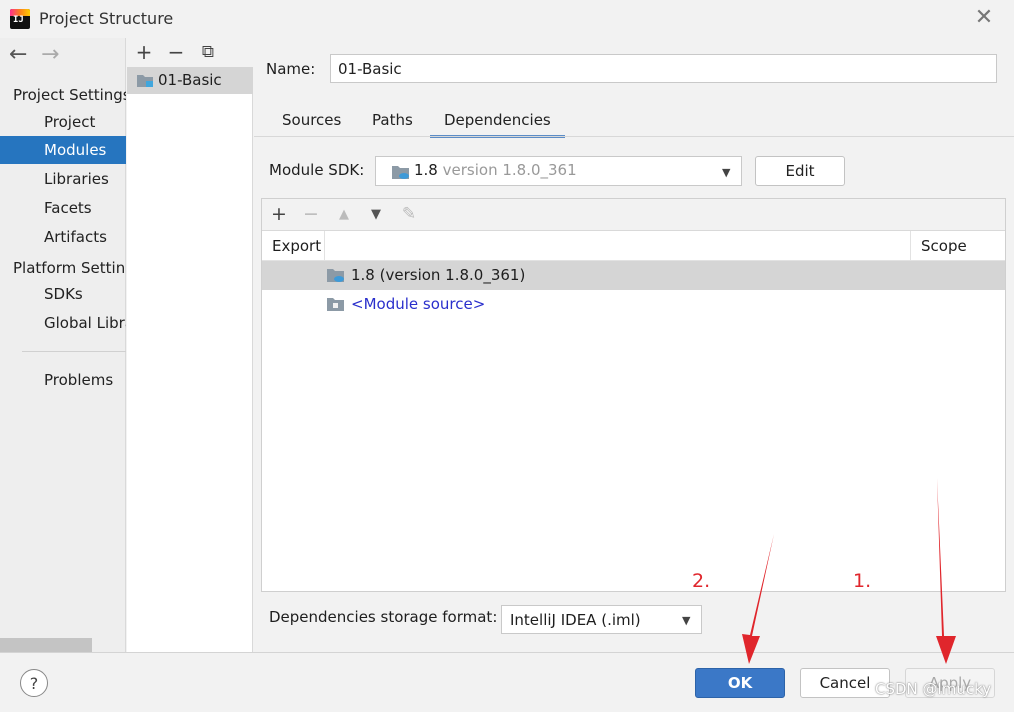 Image resolution: width=1014 pixels, height=712 pixels. What do you see at coordinates (758, 599) in the screenshot?
I see `arrow-to-ok` at bounding box center [758, 599].